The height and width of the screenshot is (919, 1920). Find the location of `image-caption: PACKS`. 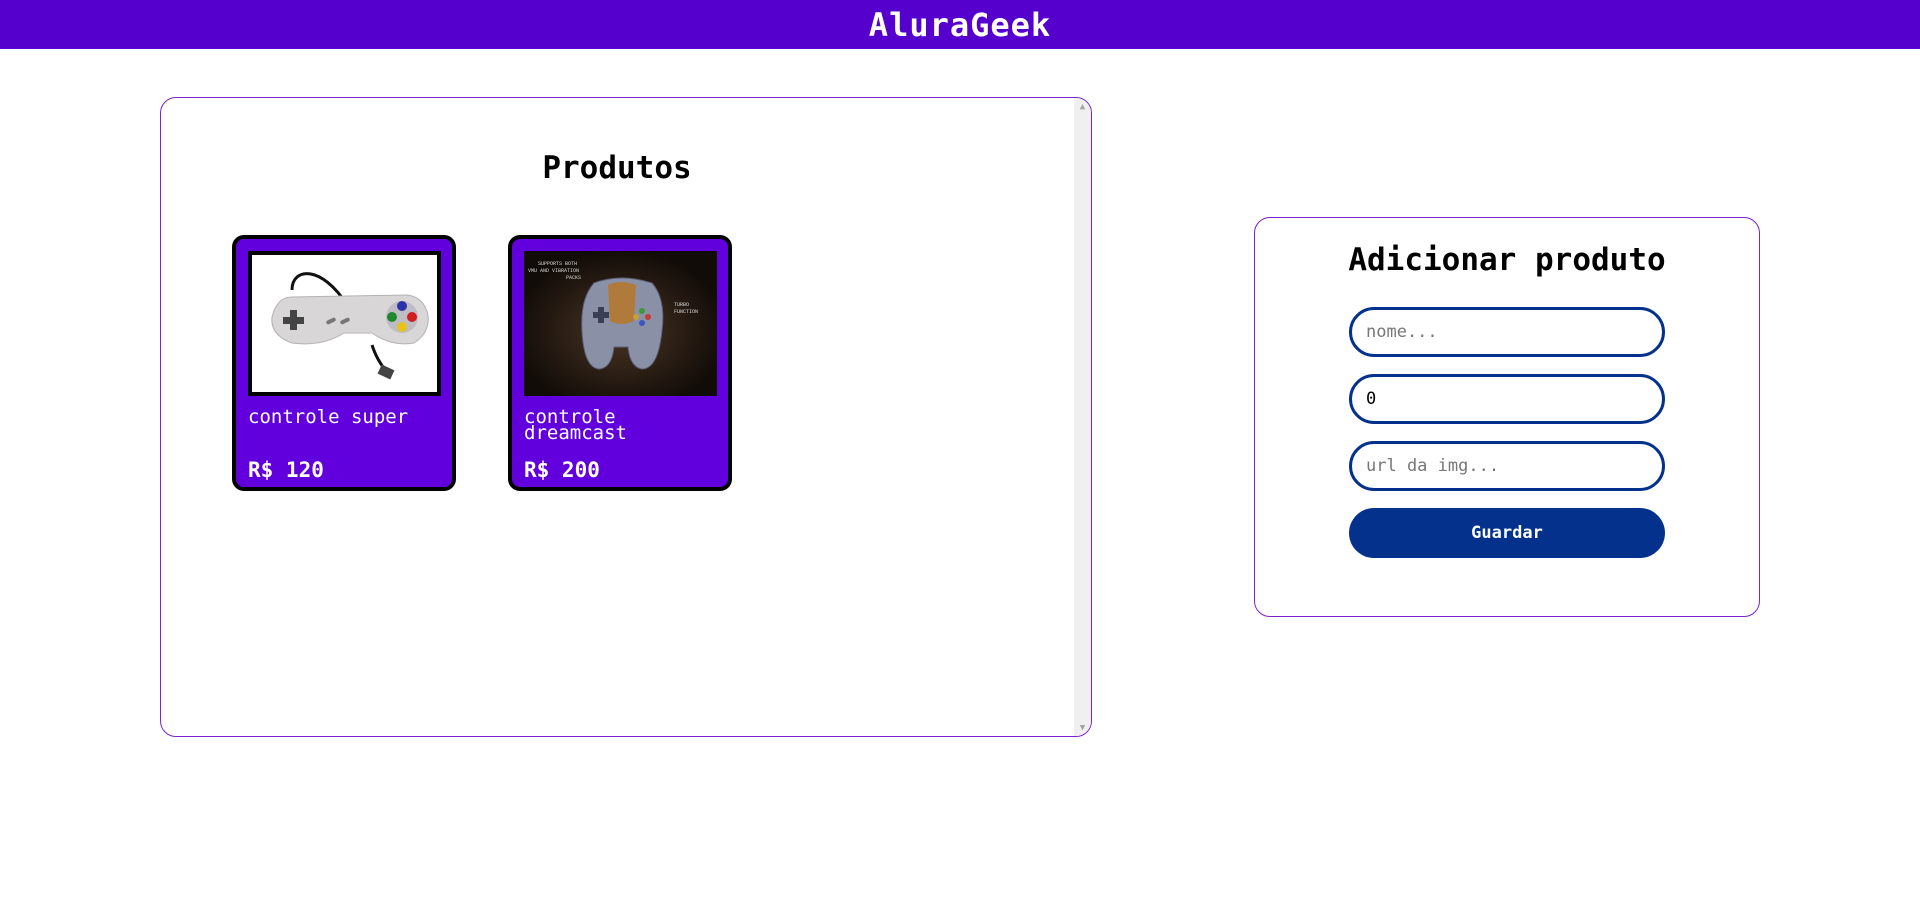

image-caption: PACKS is located at coordinates (573, 278).